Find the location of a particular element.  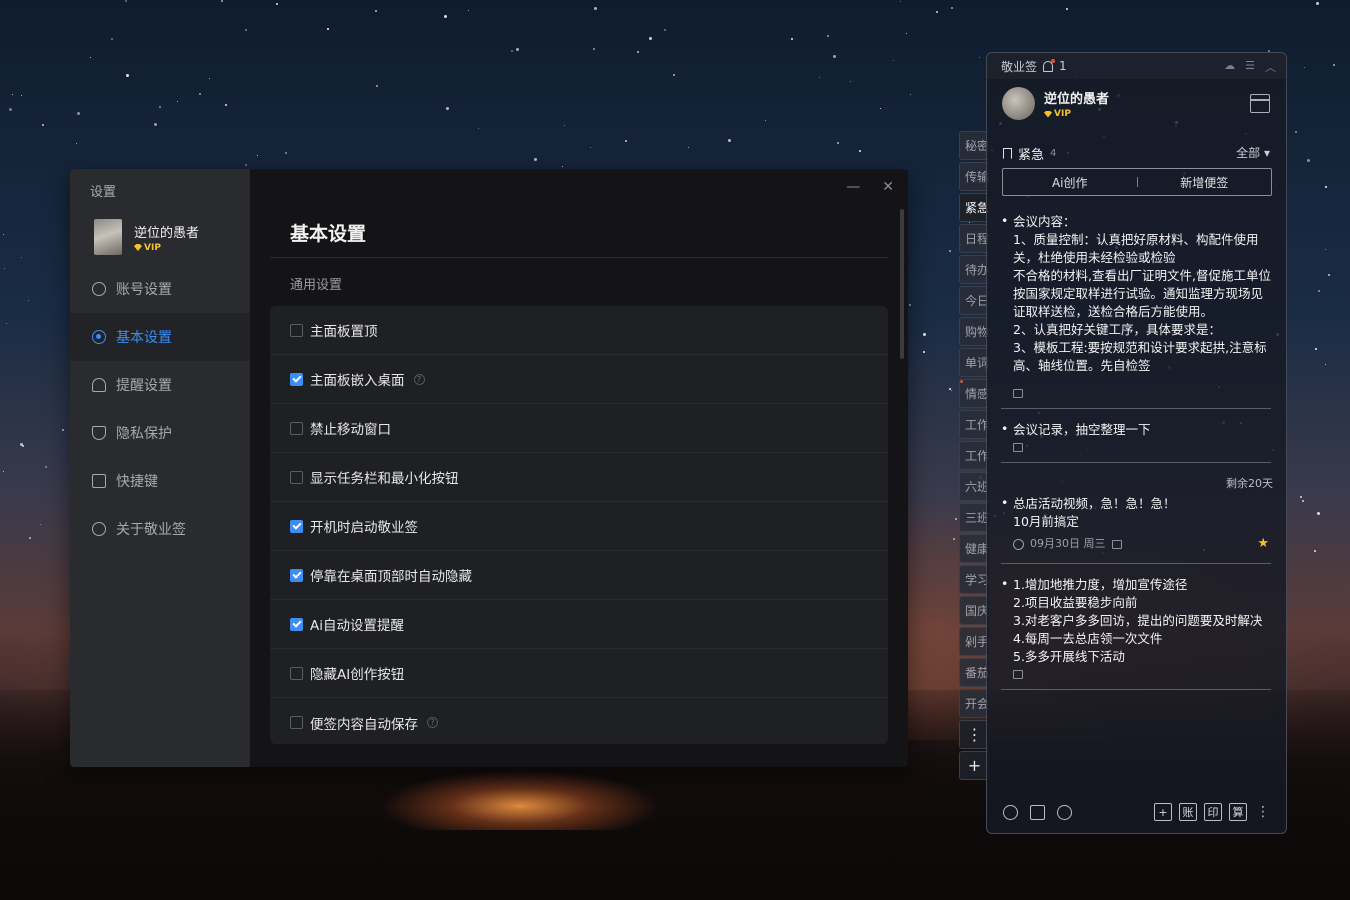

tab-item: 待办 is located at coordinates (974, 269).